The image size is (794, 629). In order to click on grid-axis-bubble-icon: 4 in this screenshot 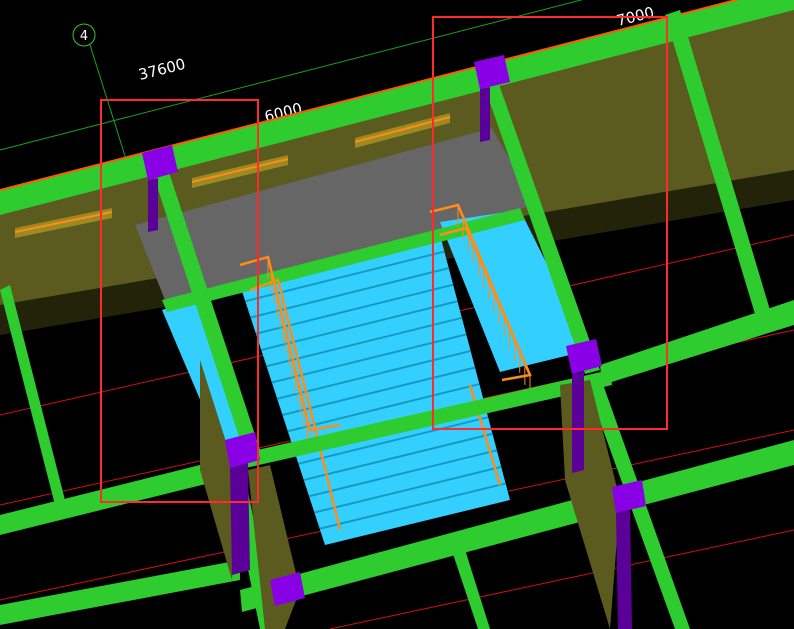, I will do `click(84, 35)`.